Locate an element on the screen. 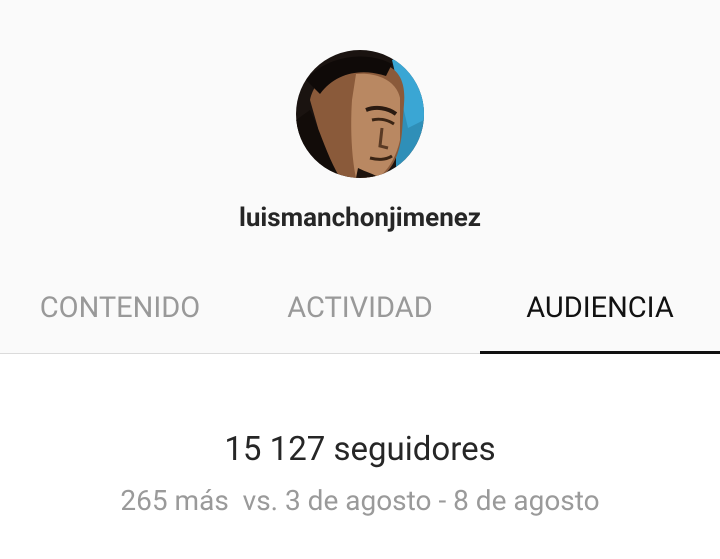 The height and width of the screenshot is (559, 720). profile-username: luismanchonjimenez is located at coordinates (360, 218).